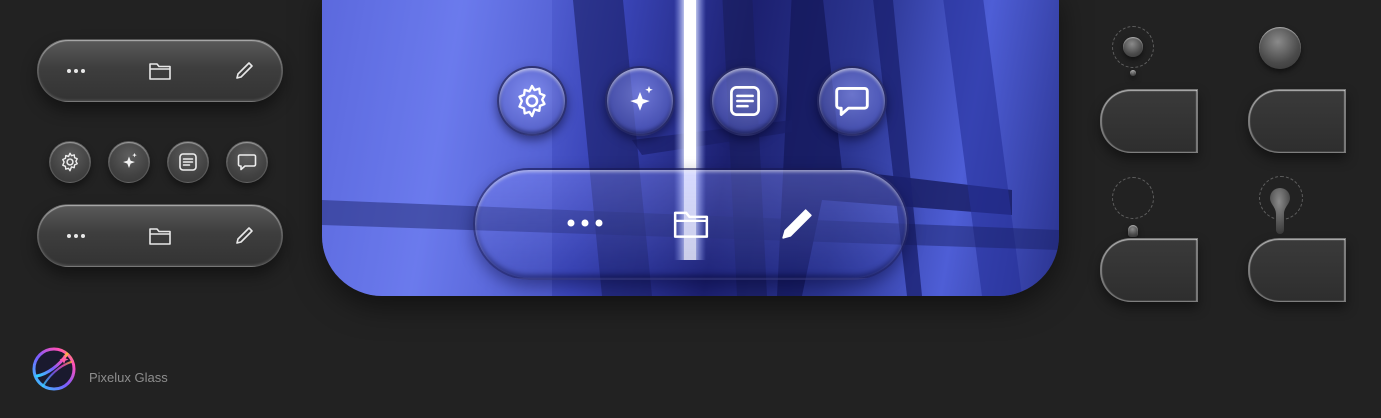 The width and height of the screenshot is (1381, 418). What do you see at coordinates (54, 369) in the screenshot?
I see `globe-sparkle-icon` at bounding box center [54, 369].